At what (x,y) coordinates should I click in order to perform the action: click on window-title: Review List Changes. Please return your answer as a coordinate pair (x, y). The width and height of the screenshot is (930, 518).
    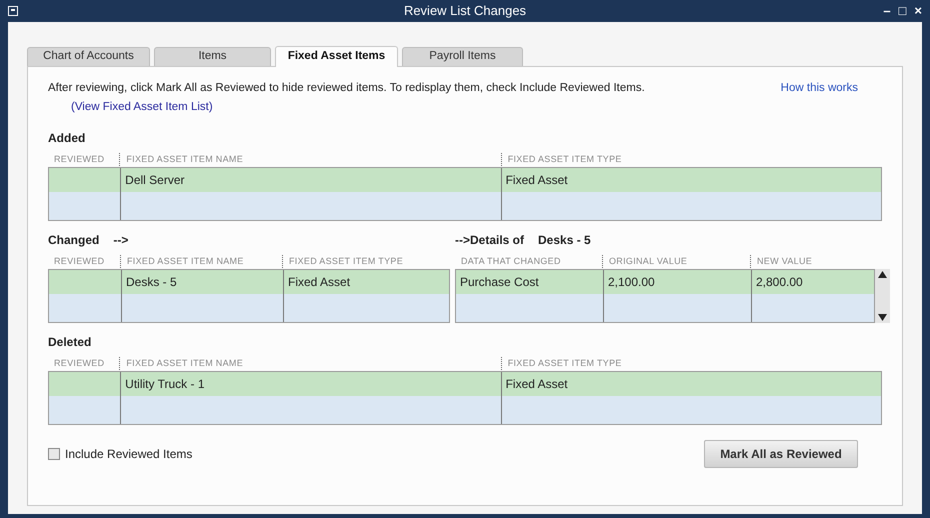
    Looking at the image, I should click on (465, 11).